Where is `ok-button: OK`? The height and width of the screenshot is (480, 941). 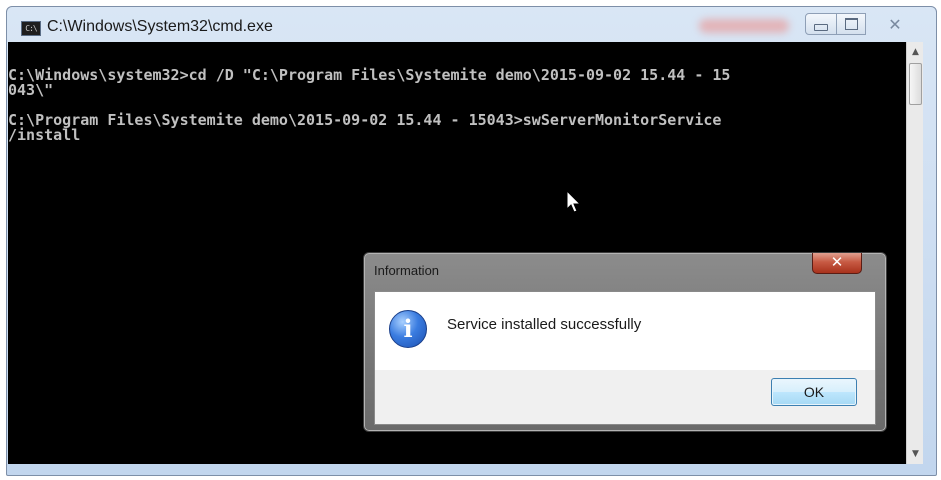 ok-button: OK is located at coordinates (814, 392).